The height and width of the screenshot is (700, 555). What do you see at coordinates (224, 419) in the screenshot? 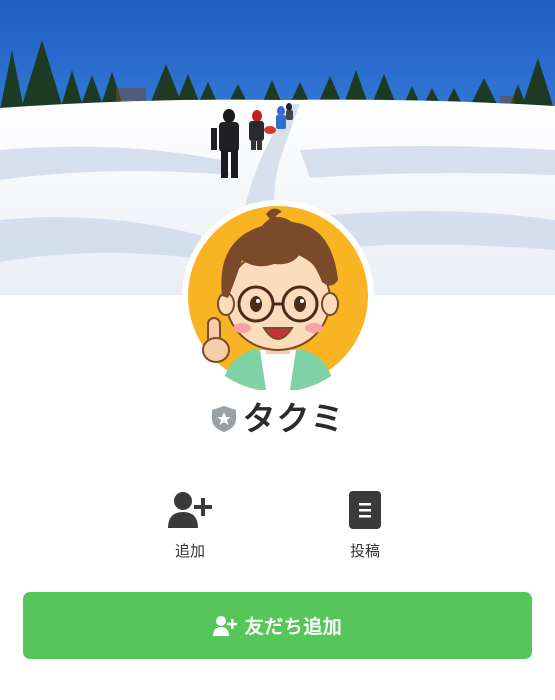
I see `shield-badge-icon` at bounding box center [224, 419].